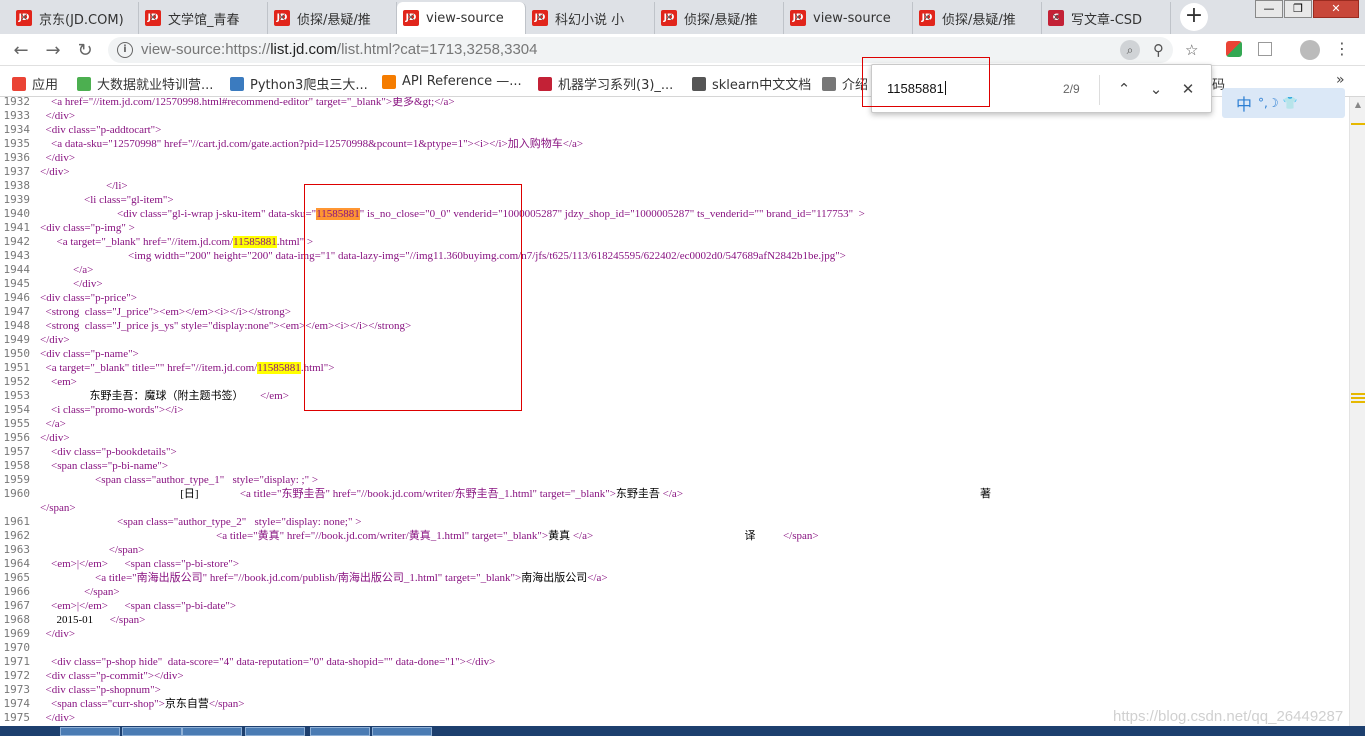 This screenshot has height=736, width=1365. What do you see at coordinates (17, 577) in the screenshot?
I see `line-number: 1965` at bounding box center [17, 577].